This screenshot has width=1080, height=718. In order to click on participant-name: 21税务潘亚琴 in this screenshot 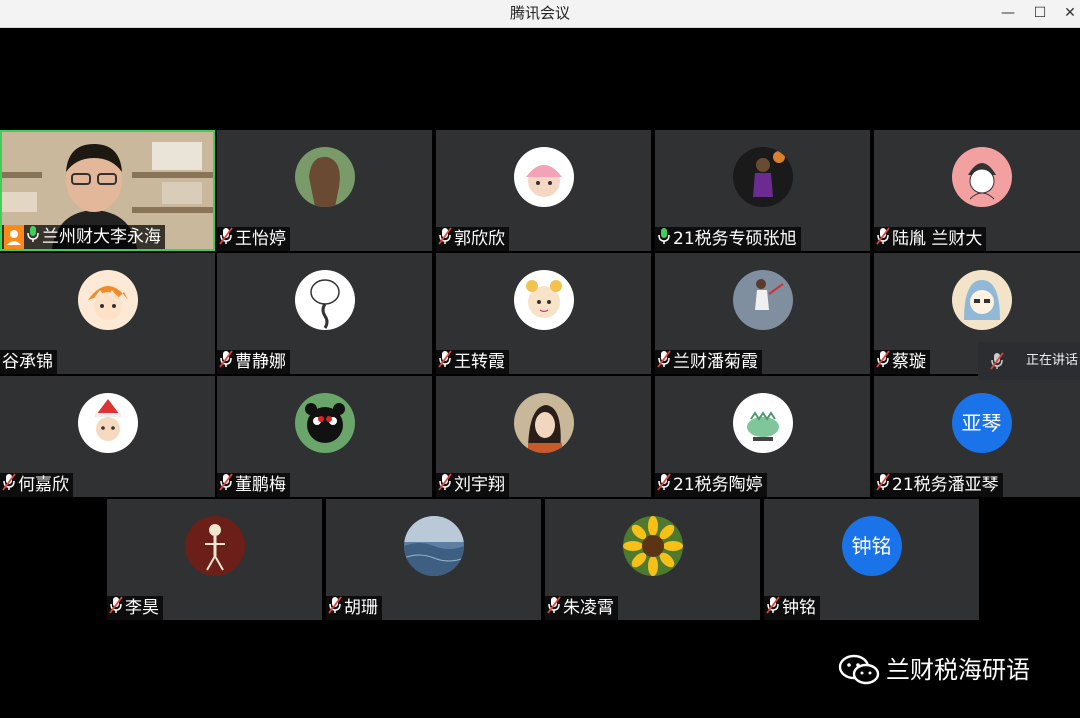, I will do `click(945, 485)`.